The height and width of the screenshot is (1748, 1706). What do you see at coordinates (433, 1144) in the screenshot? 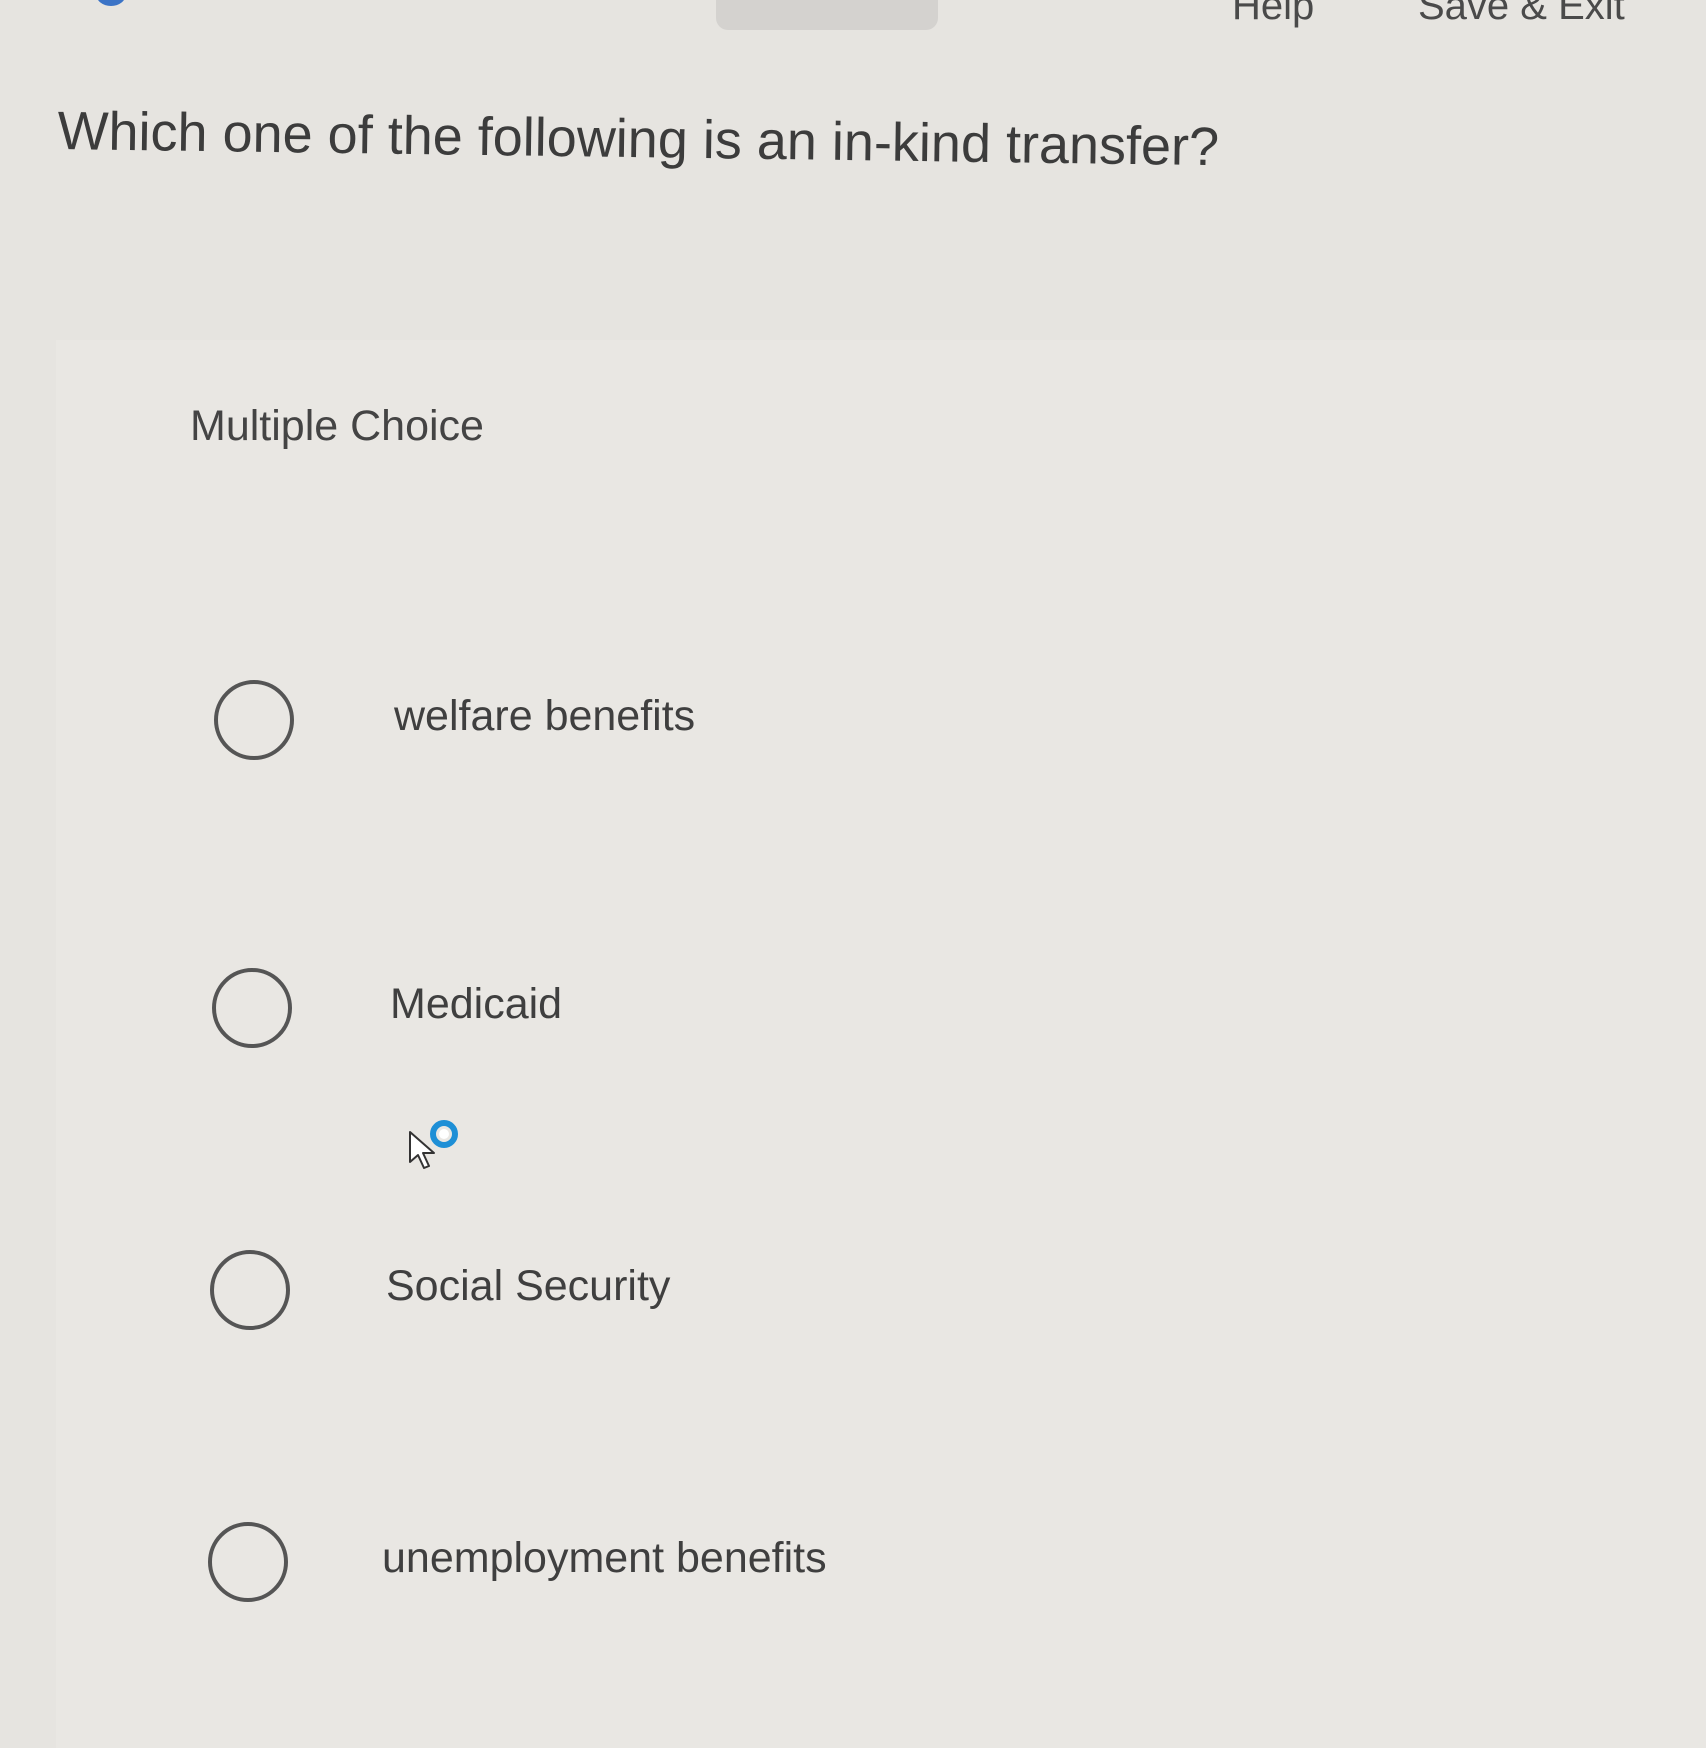
I see `mouse-cursor-icon` at bounding box center [433, 1144].